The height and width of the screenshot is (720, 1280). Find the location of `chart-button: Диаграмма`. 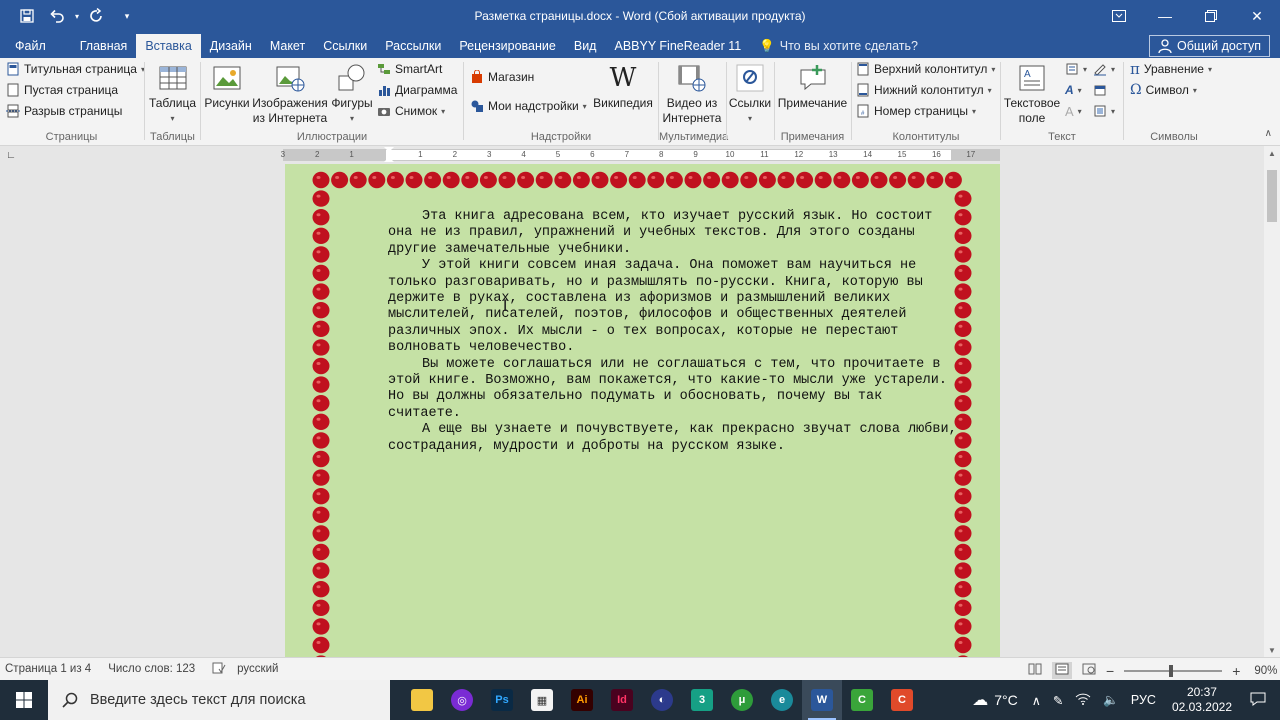

chart-button: Диаграмма is located at coordinates (417, 90).